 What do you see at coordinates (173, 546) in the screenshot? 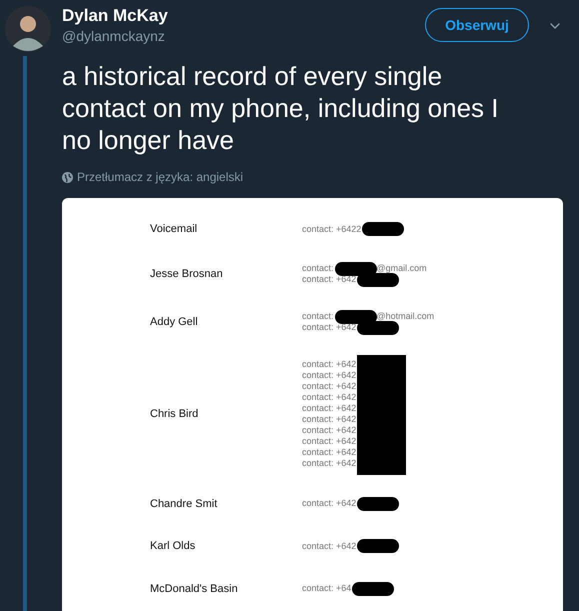
I see `contact-name: Karl Olds` at bounding box center [173, 546].